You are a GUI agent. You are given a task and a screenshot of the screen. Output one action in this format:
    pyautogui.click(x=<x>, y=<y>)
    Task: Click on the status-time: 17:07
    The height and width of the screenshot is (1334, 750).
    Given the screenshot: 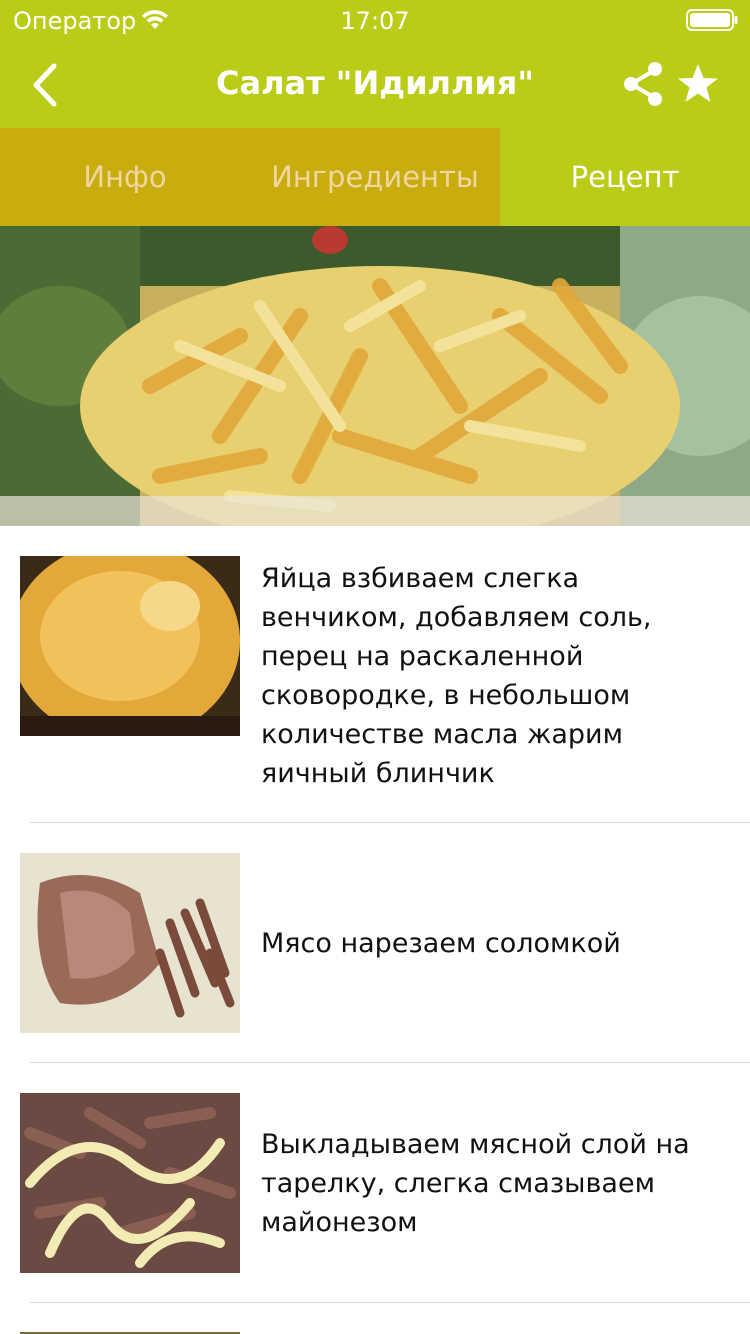 What is the action you would take?
    pyautogui.click(x=375, y=21)
    